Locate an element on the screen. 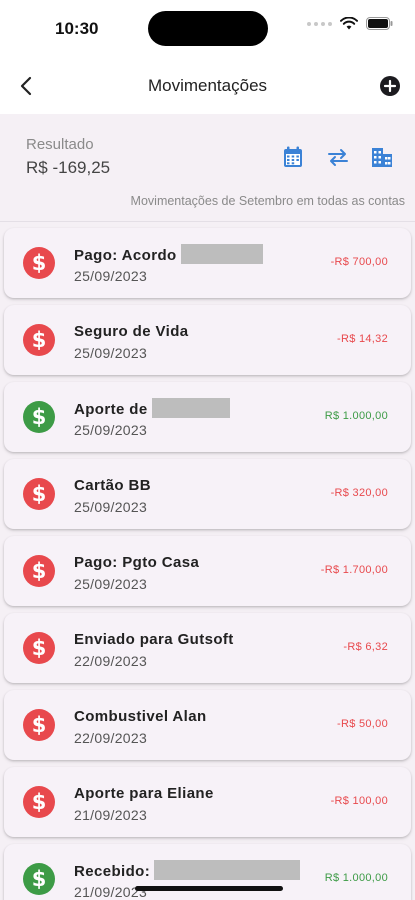  transaction-title-row: Recebido: is located at coordinates (187, 871).